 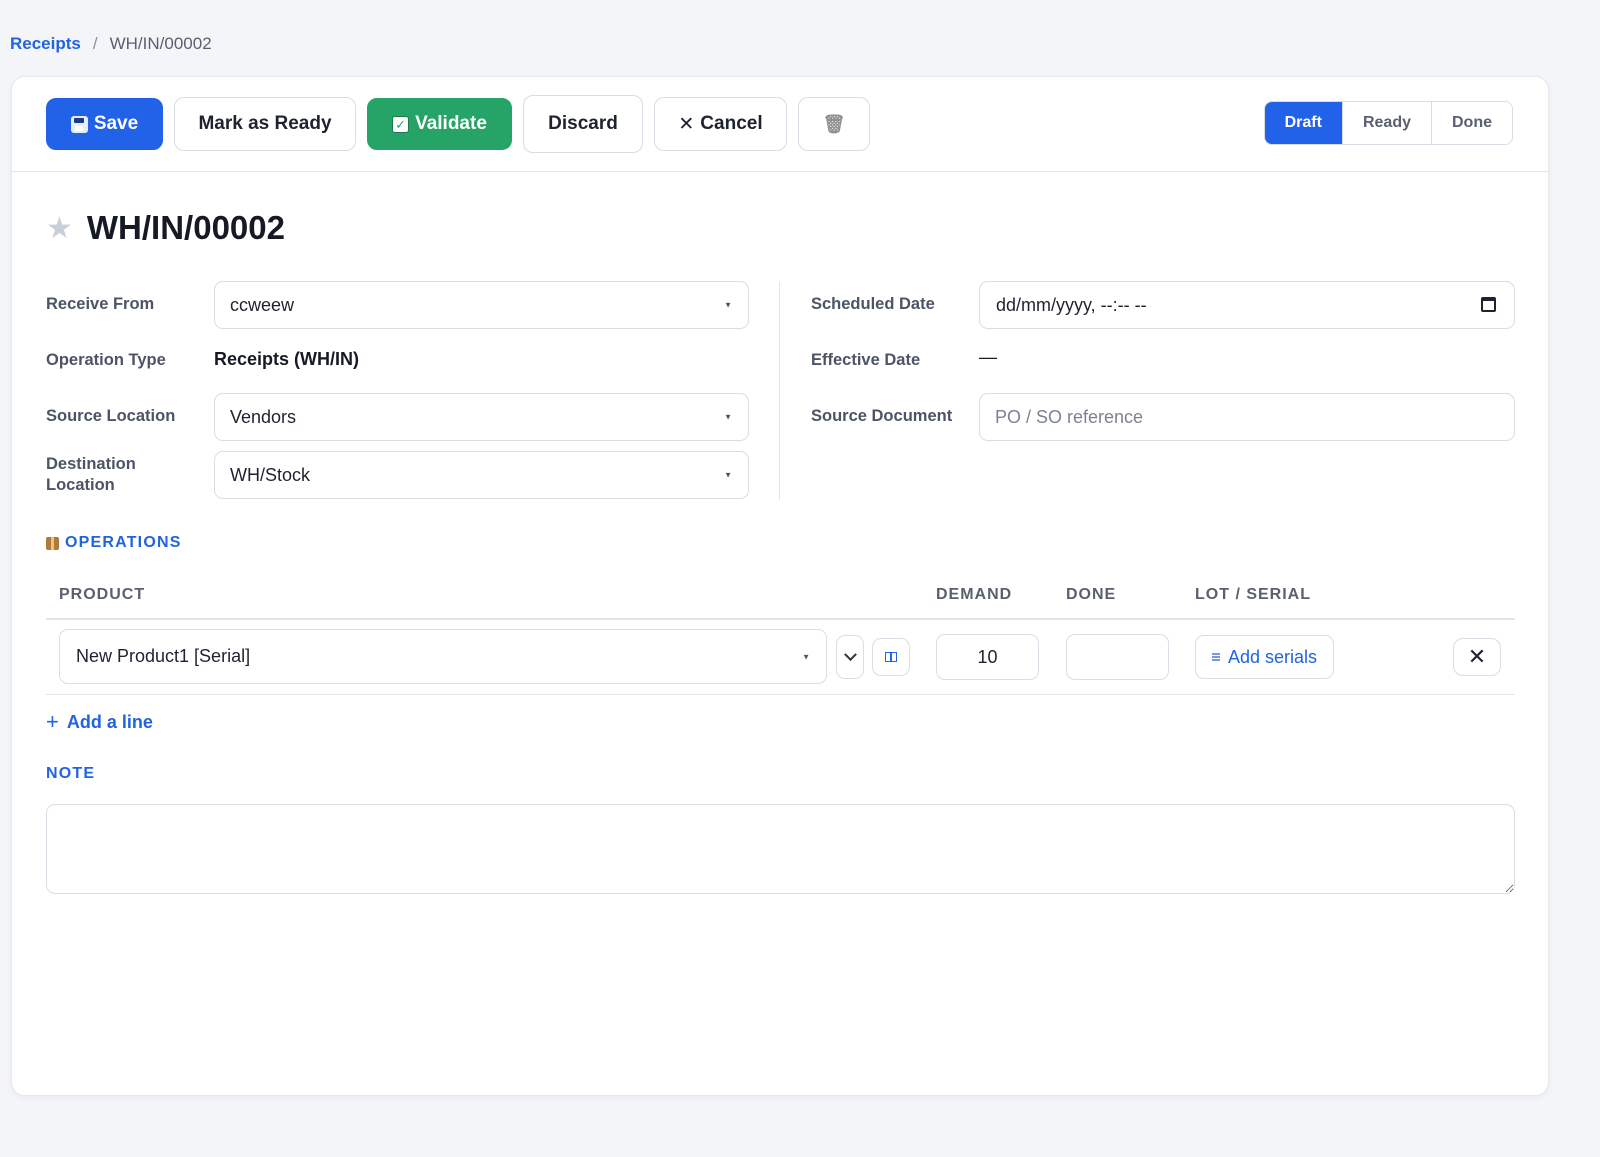 I want to click on product-select: New Product1 [Serial] ▼, so click(x=443, y=656).